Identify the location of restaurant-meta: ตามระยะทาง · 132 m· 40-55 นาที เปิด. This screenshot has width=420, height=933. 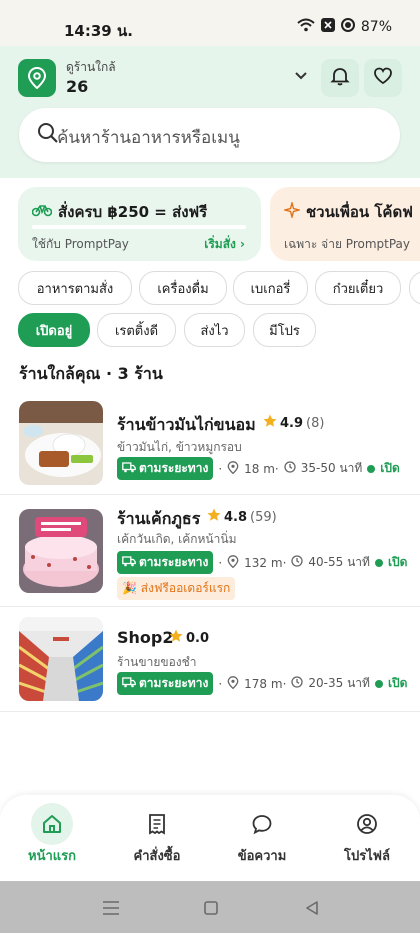
(262, 562).